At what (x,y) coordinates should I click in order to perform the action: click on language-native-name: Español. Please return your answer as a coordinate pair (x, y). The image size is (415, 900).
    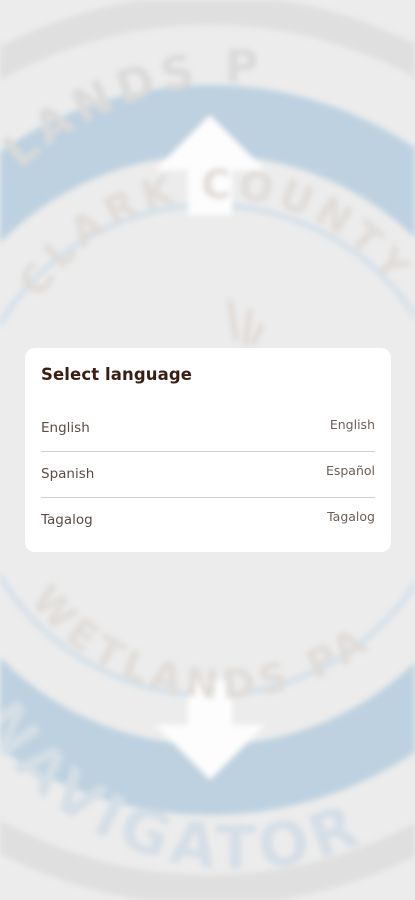
    Looking at the image, I should click on (350, 470).